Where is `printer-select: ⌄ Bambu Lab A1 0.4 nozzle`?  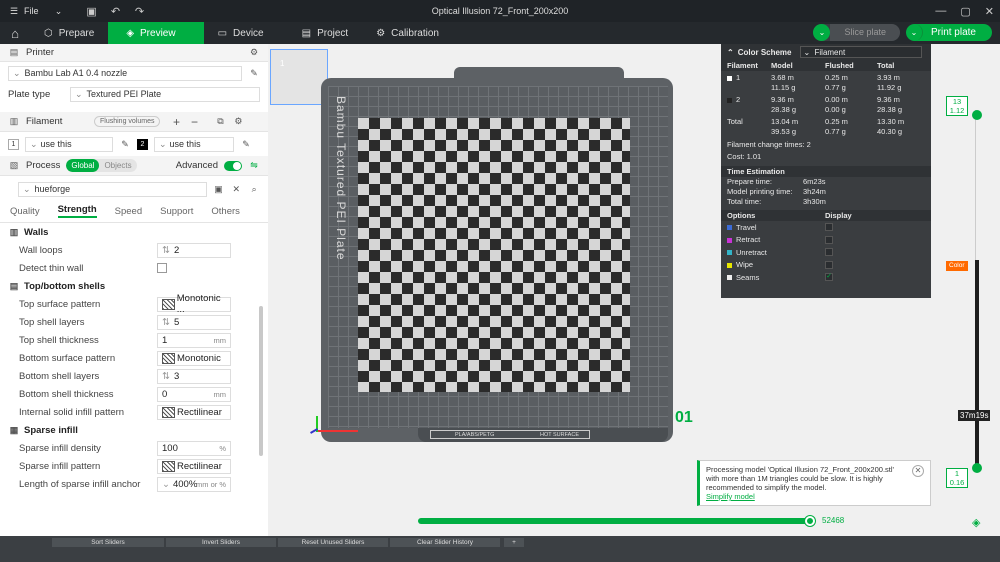 printer-select: ⌄ Bambu Lab A1 0.4 nozzle is located at coordinates (125, 73).